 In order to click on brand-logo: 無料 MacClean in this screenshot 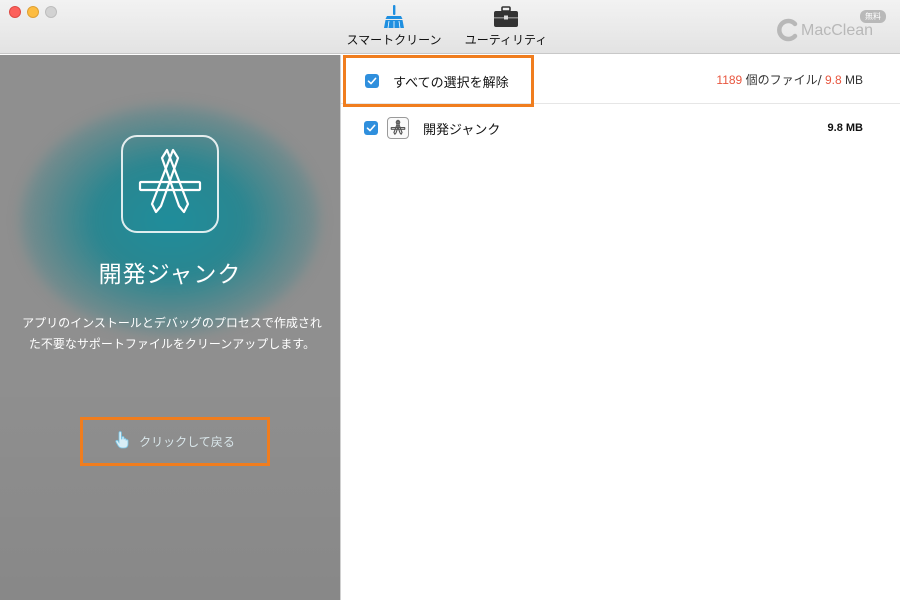, I will do `click(831, 29)`.